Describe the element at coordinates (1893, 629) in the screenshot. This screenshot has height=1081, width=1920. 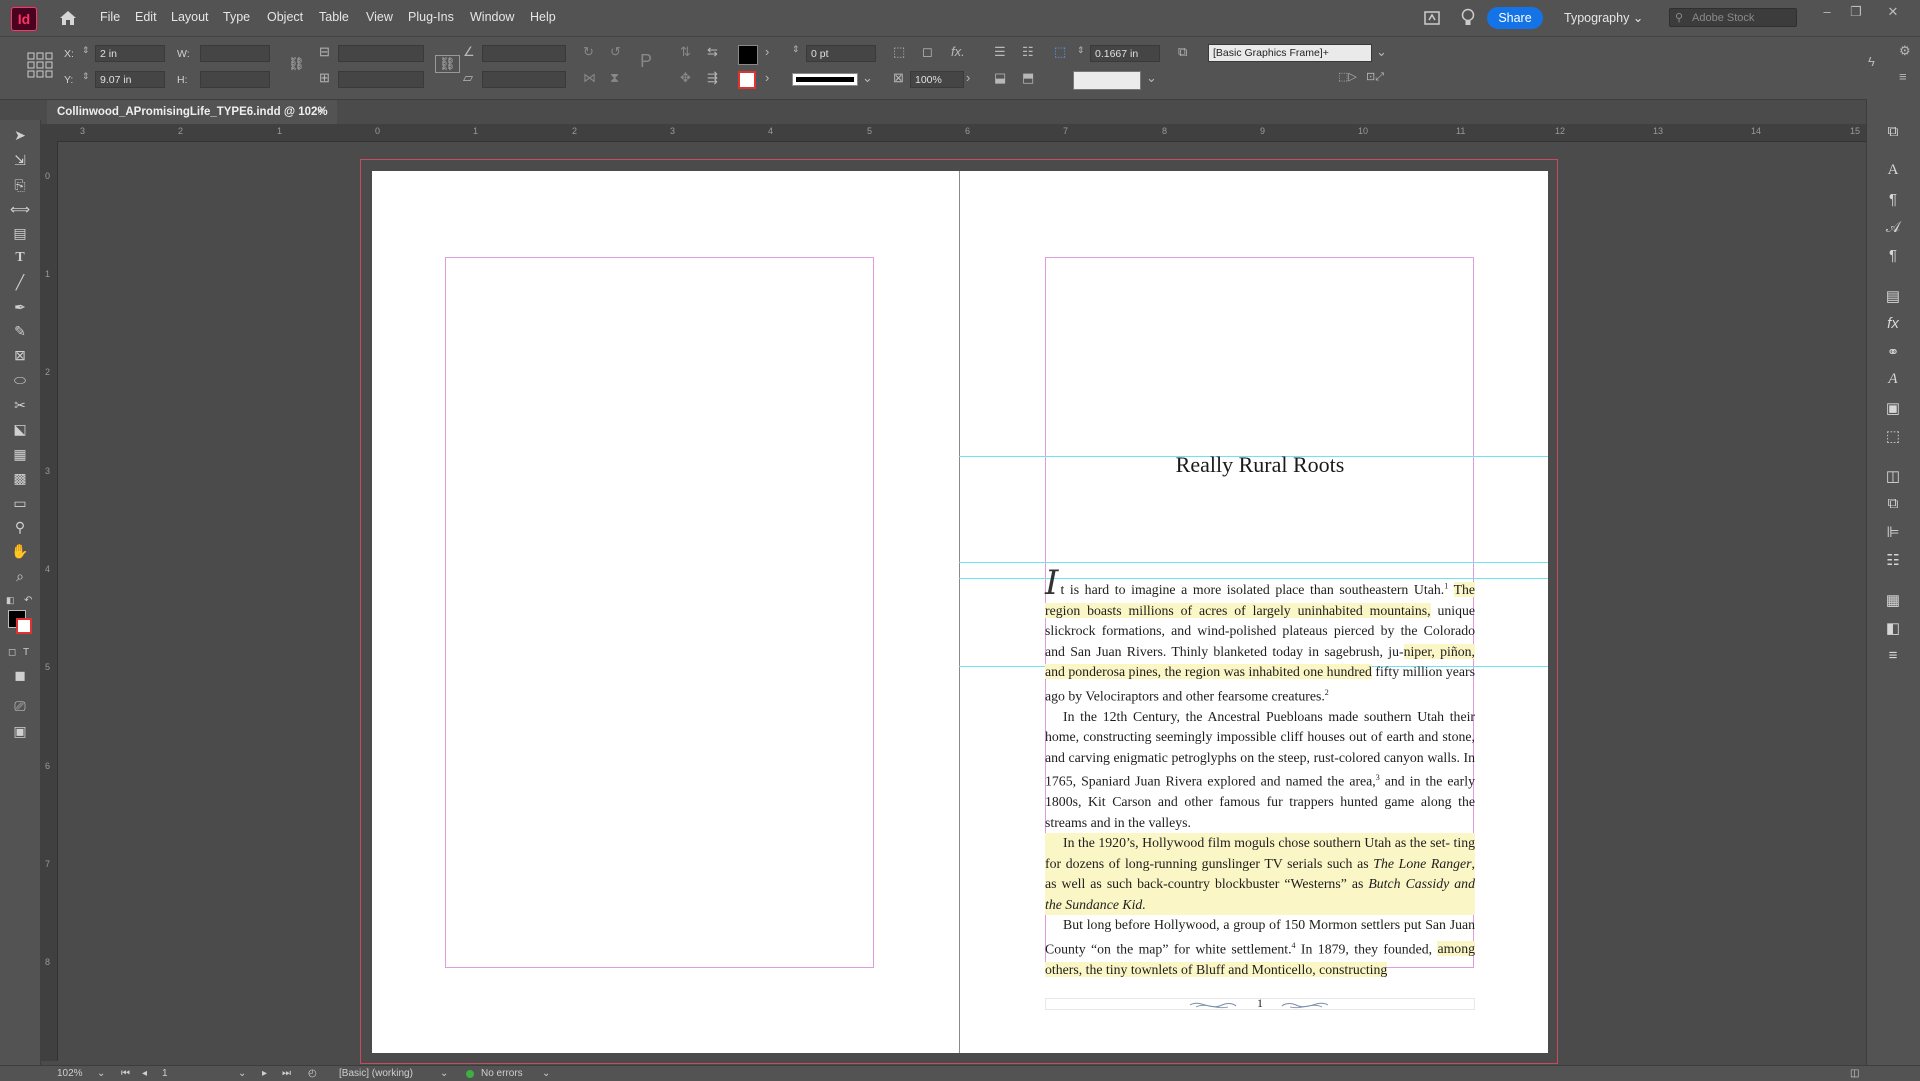
I see `gradient-panel-icon: ◧` at that location.